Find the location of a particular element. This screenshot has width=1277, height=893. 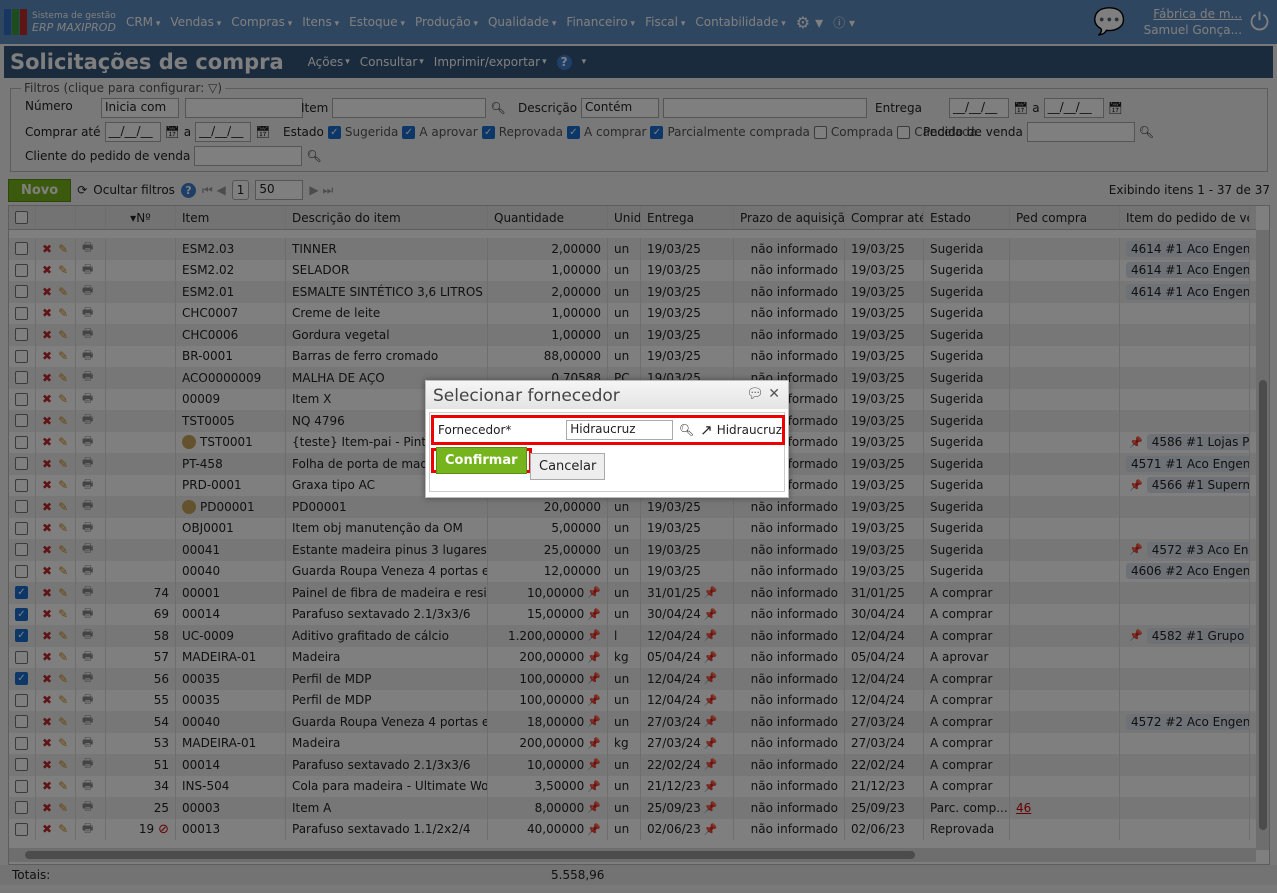

search-icon: 🔍︎ is located at coordinates (686, 430).